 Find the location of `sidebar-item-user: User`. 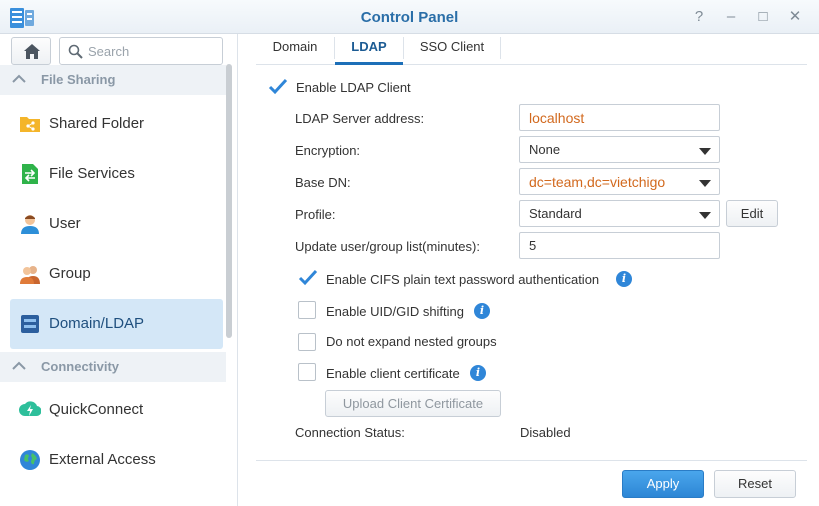

sidebar-item-user: User is located at coordinates (116, 224).